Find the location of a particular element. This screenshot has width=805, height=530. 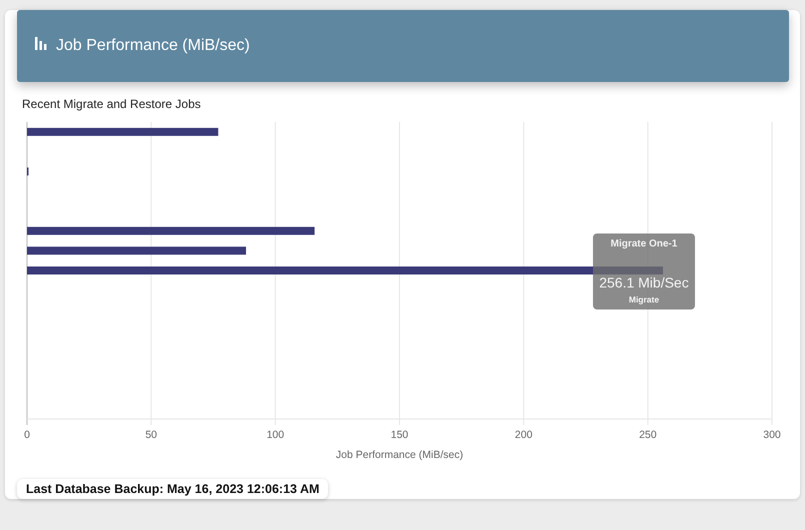

bar-chart-icon is located at coordinates (41, 43).